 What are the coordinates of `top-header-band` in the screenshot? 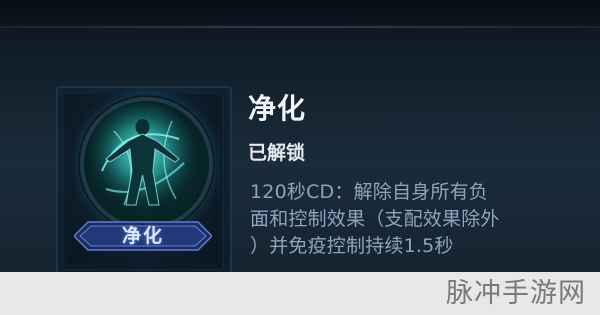 It's located at (300, 14).